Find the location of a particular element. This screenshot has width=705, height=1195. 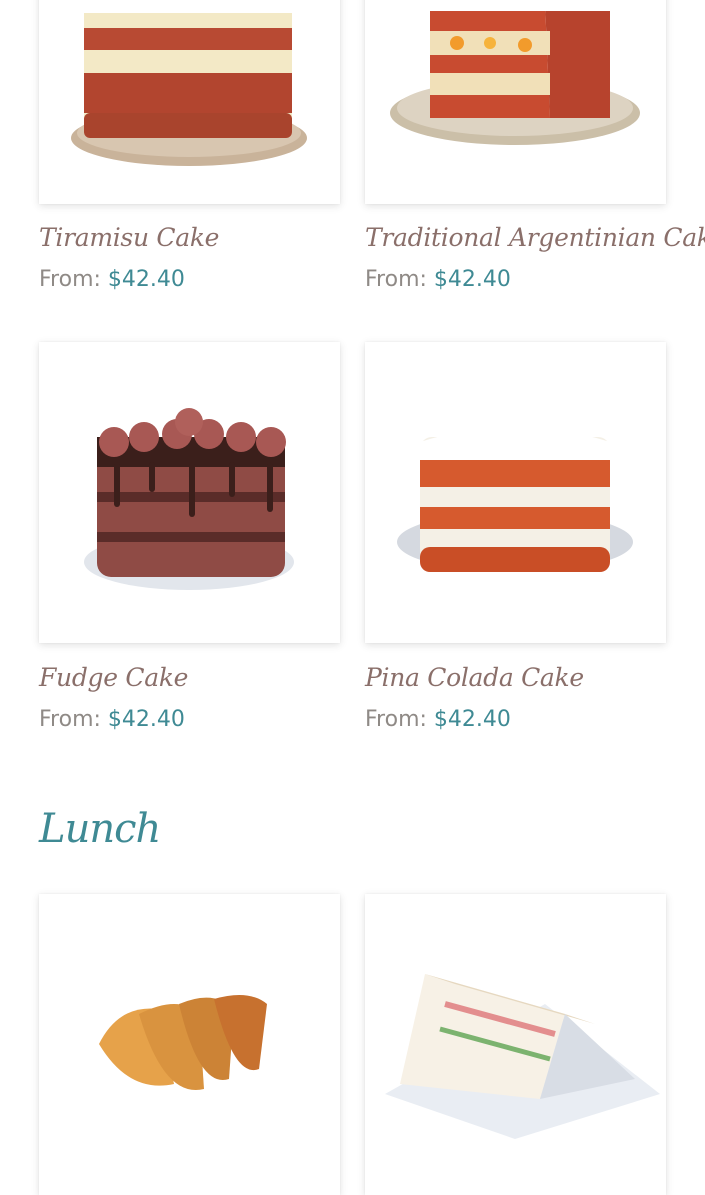

pina-colada-cake-image is located at coordinates (515, 499).